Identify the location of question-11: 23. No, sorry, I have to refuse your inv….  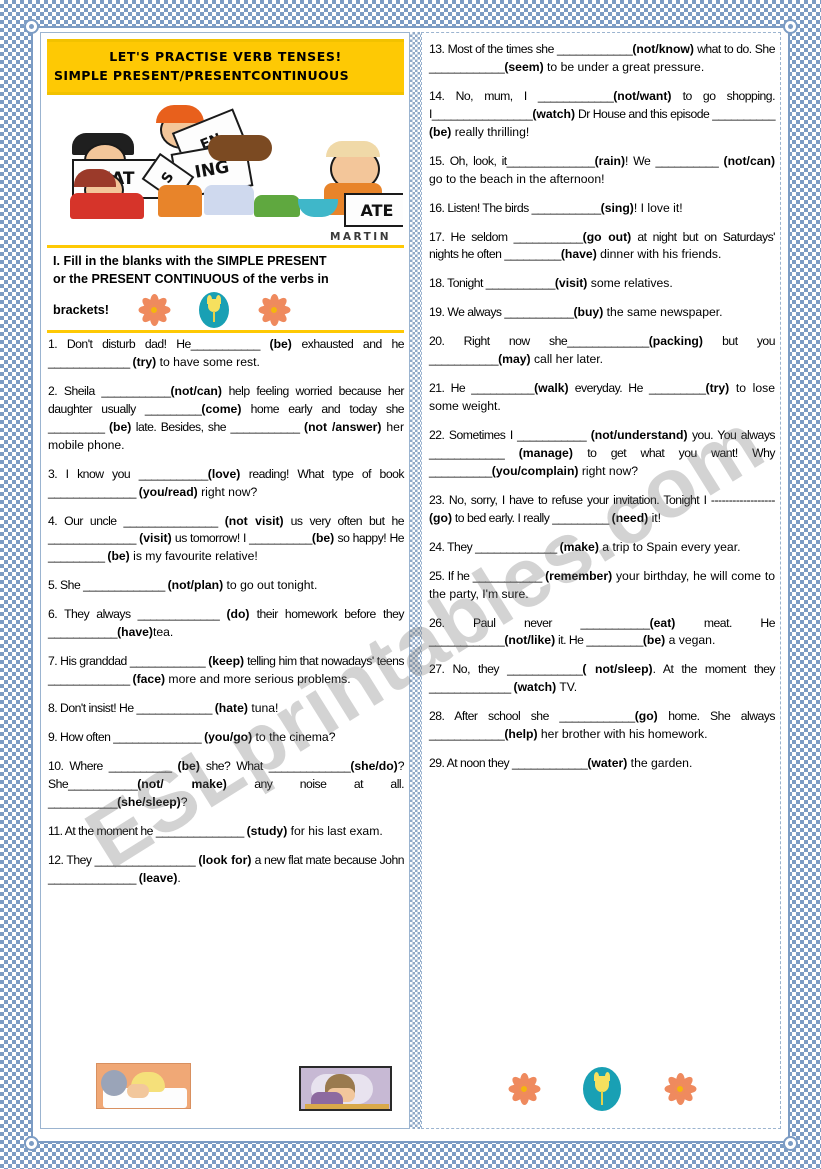
(602, 508).